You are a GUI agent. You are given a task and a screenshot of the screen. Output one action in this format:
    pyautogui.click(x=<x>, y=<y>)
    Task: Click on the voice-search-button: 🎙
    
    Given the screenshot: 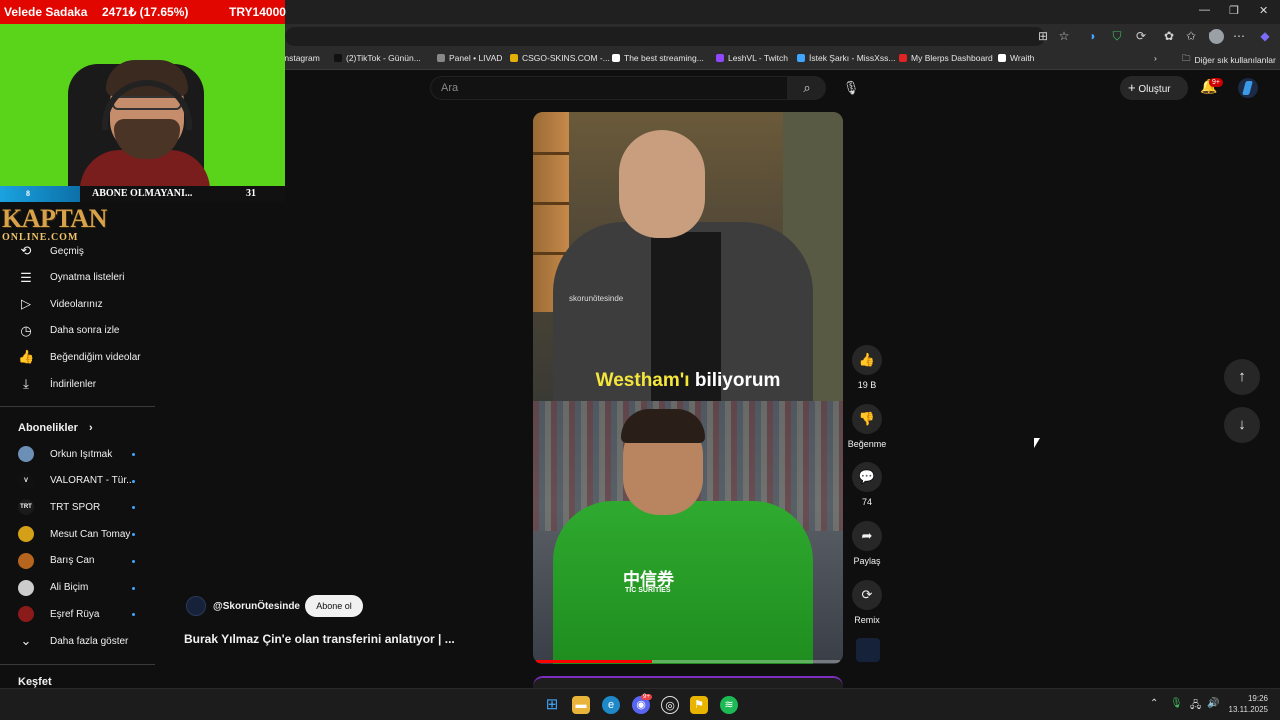 What is the action you would take?
    pyautogui.click(x=851, y=88)
    